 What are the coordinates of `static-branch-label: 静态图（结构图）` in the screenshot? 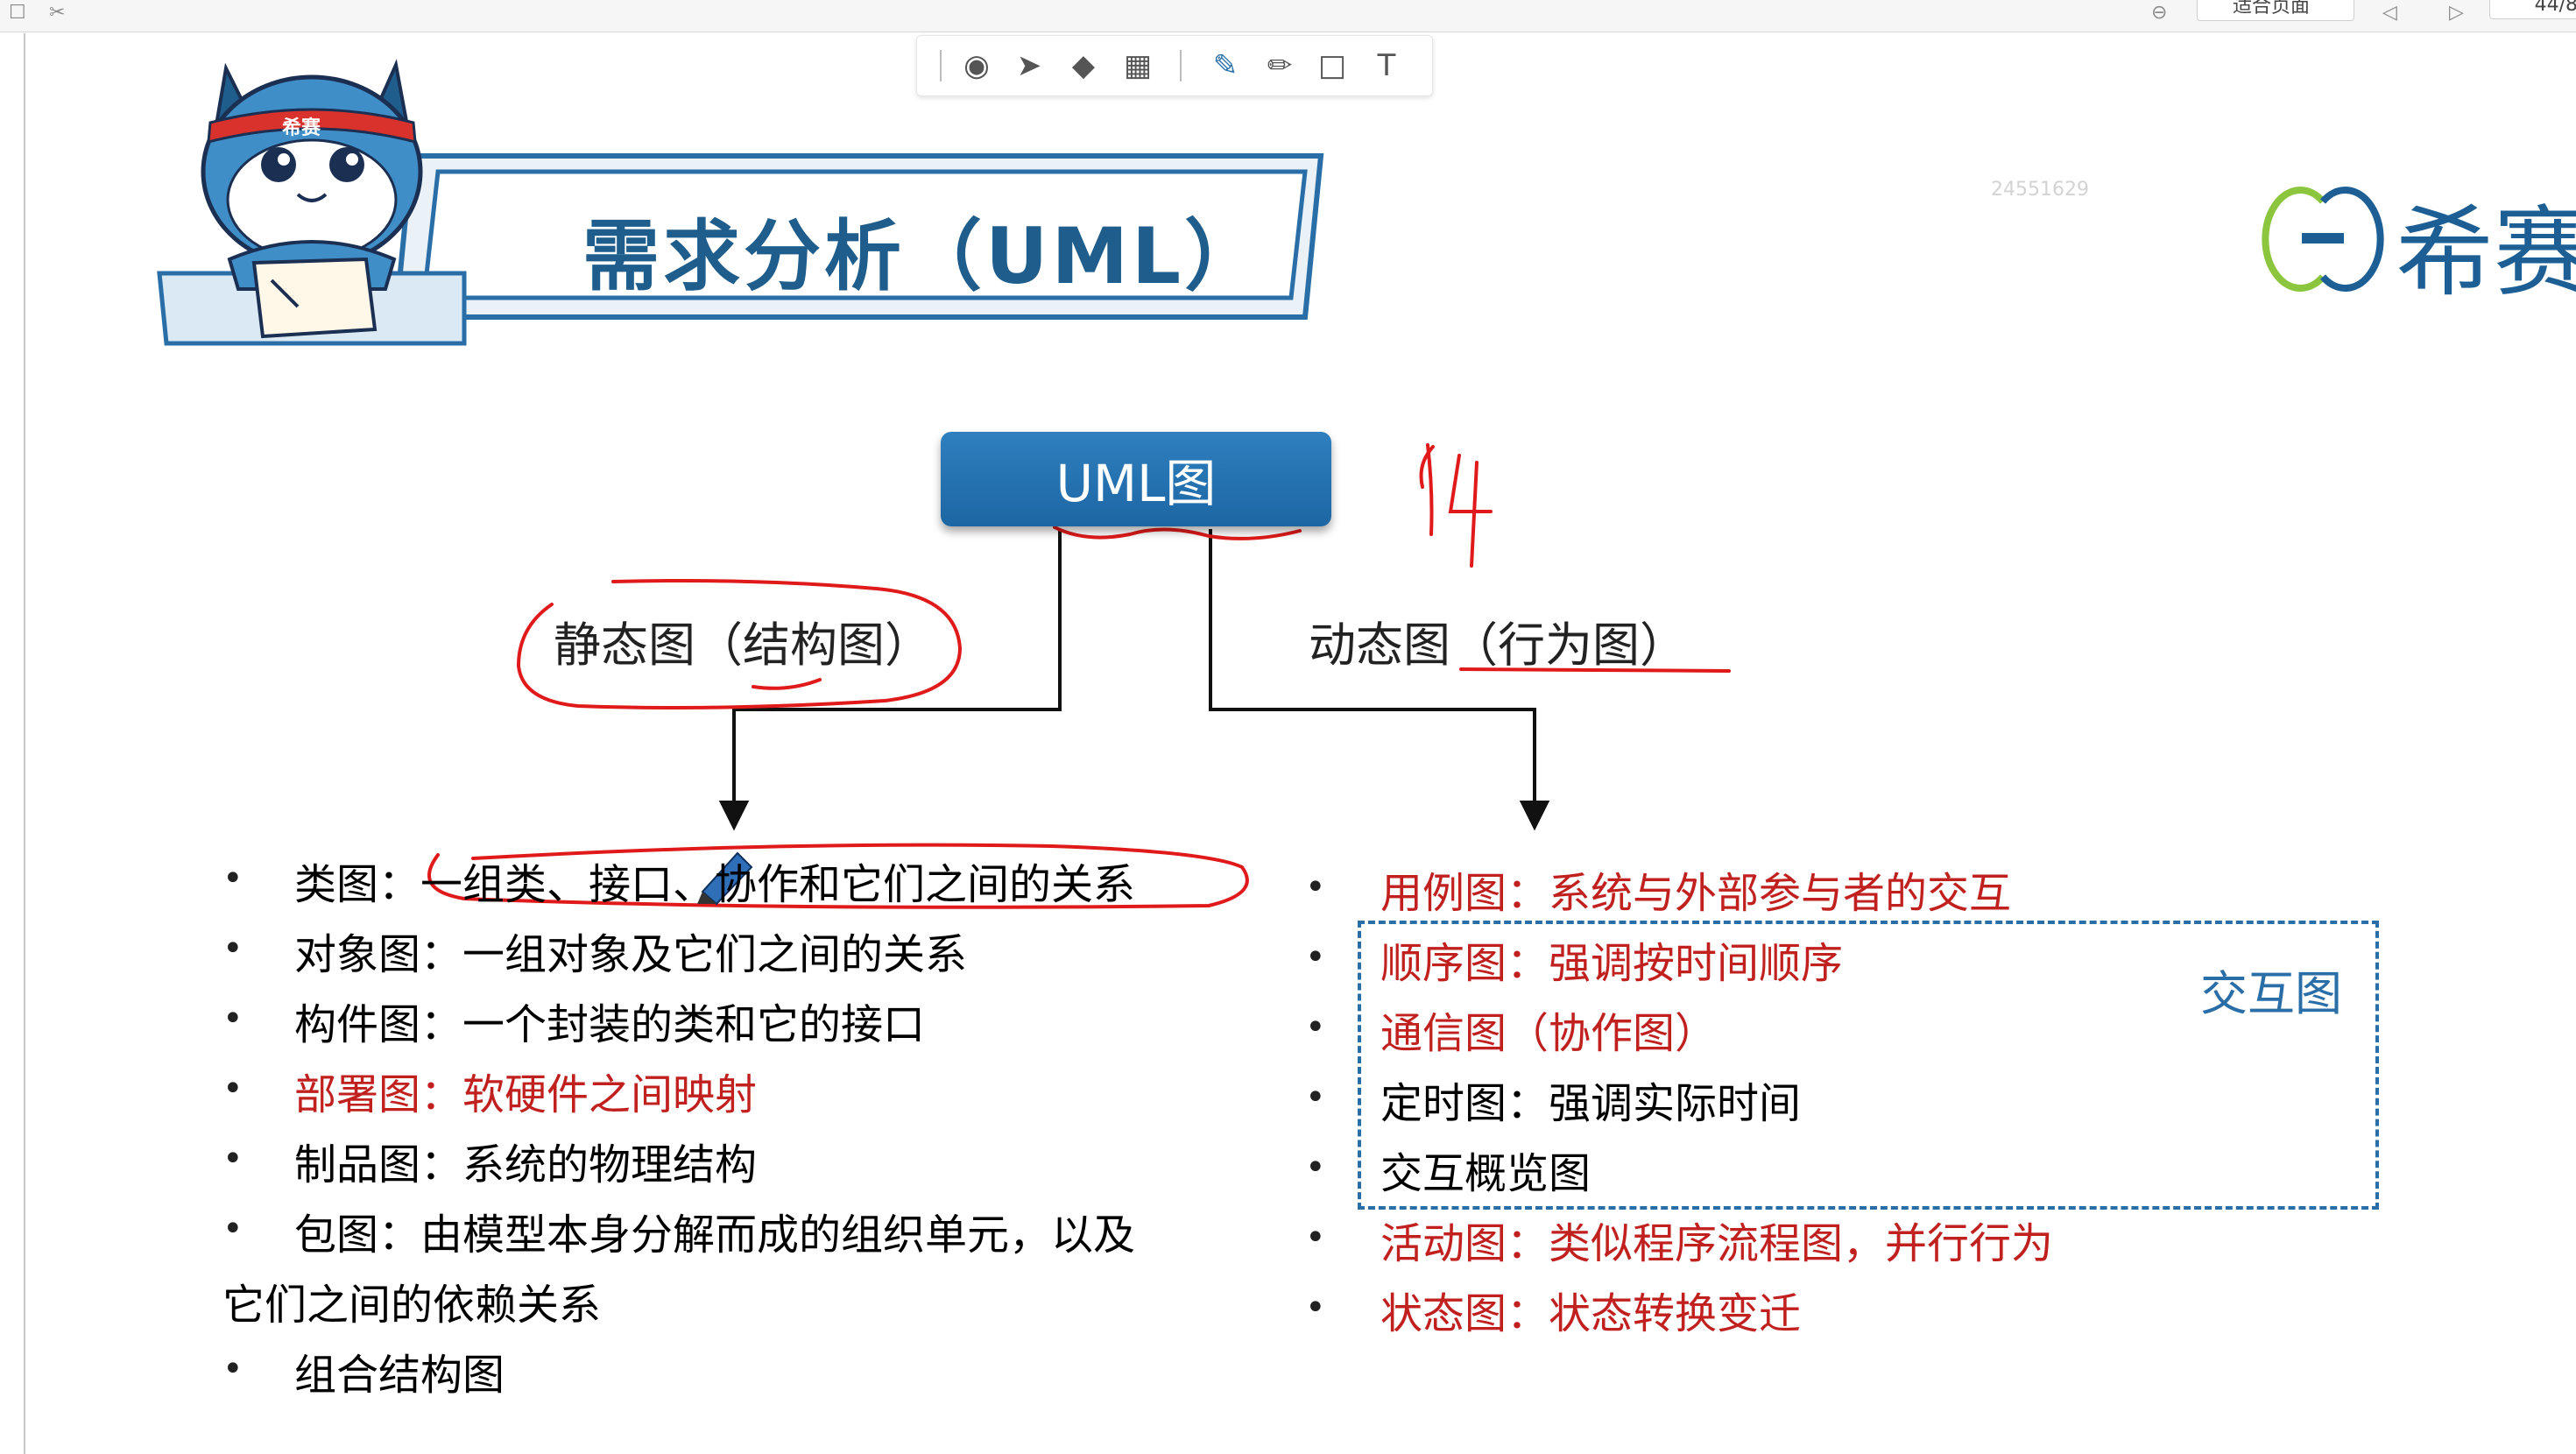 It's located at (743, 645).